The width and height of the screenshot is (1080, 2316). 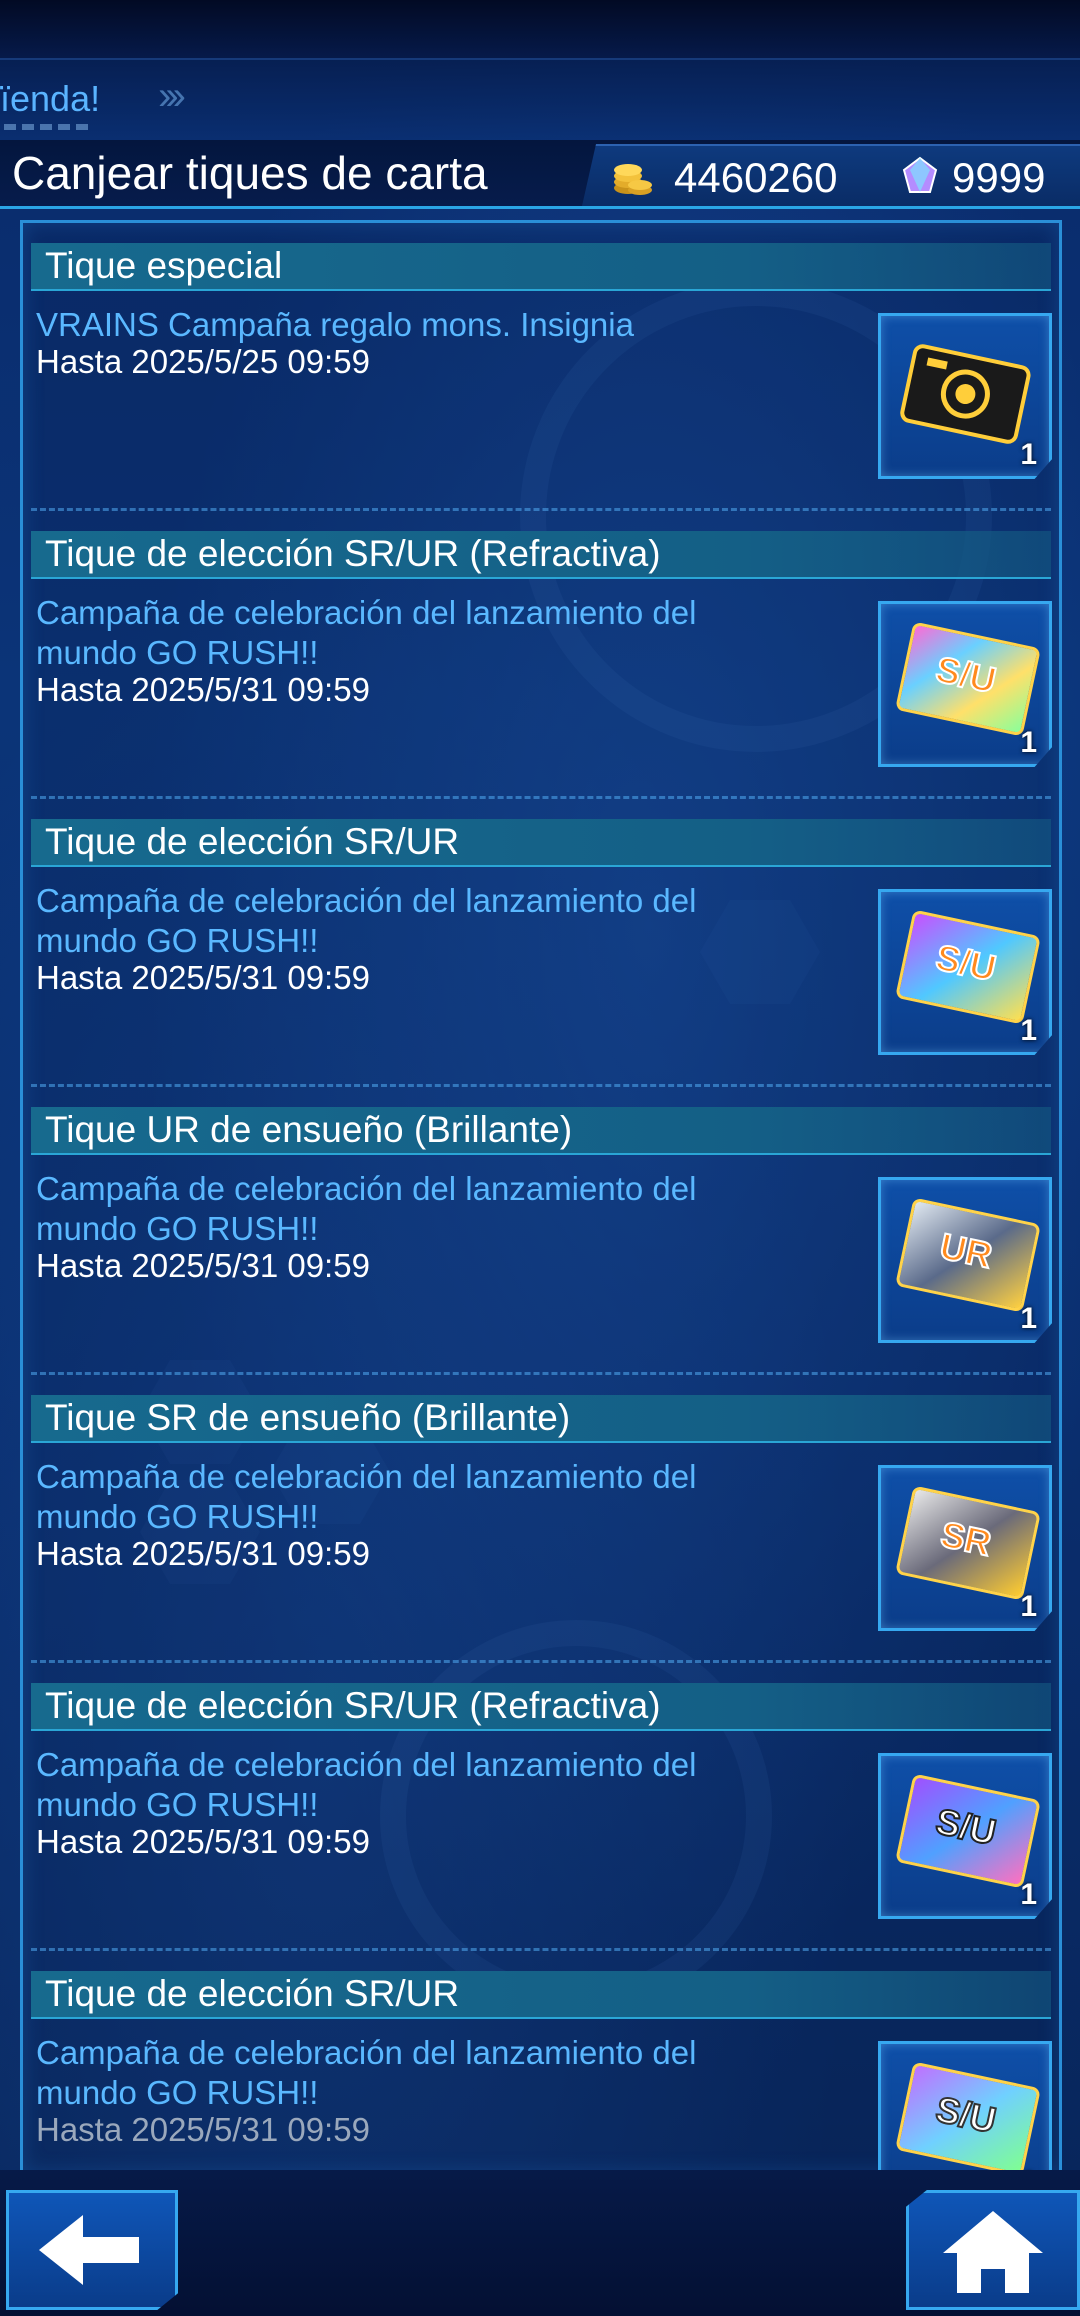 I want to click on back-button, so click(x=92, y=2250).